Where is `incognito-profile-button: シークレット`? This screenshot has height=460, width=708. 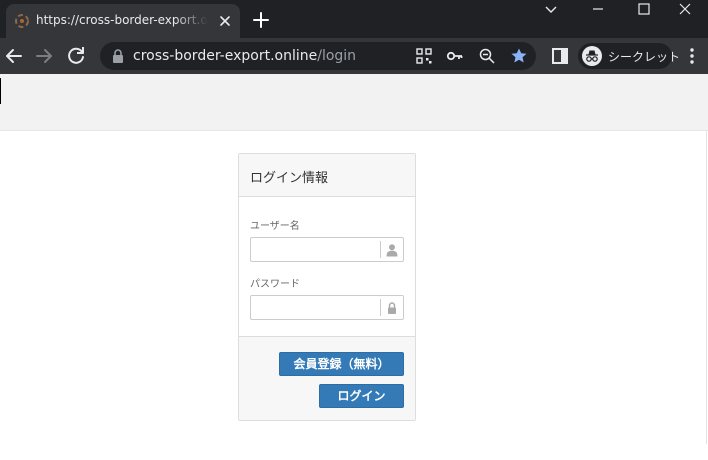 incognito-profile-button: シークレット is located at coordinates (629, 56).